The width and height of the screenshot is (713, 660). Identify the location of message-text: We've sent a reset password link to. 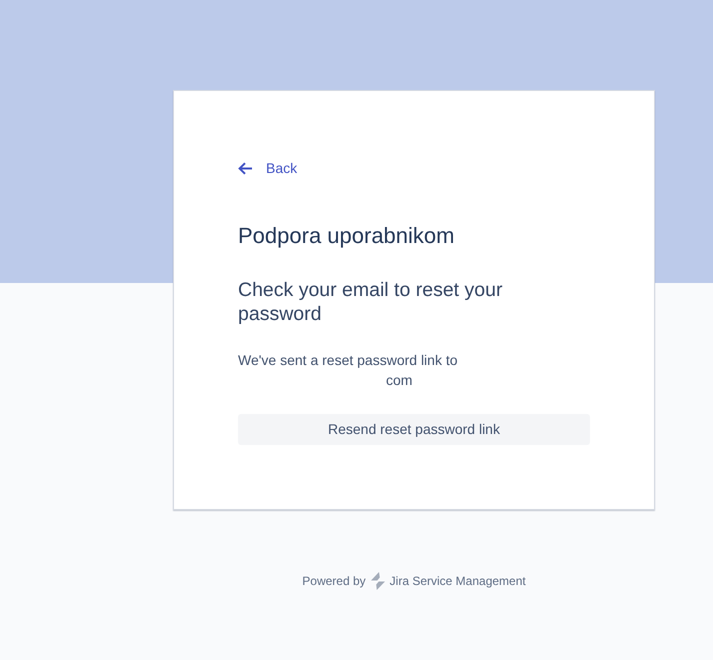
(348, 360).